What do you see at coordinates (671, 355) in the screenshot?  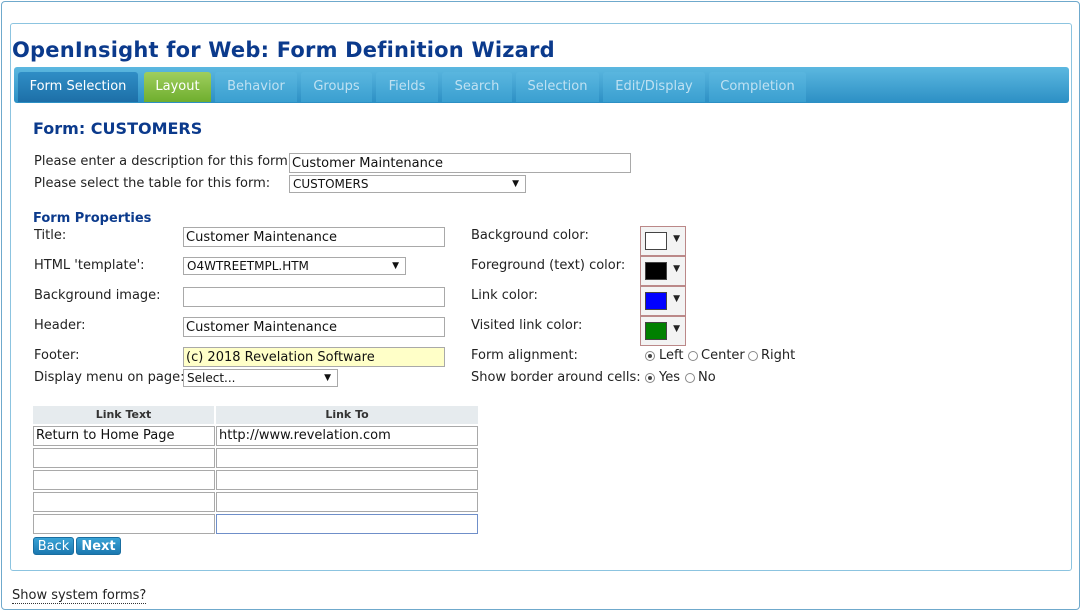 I see `alignment-left-label: Left` at bounding box center [671, 355].